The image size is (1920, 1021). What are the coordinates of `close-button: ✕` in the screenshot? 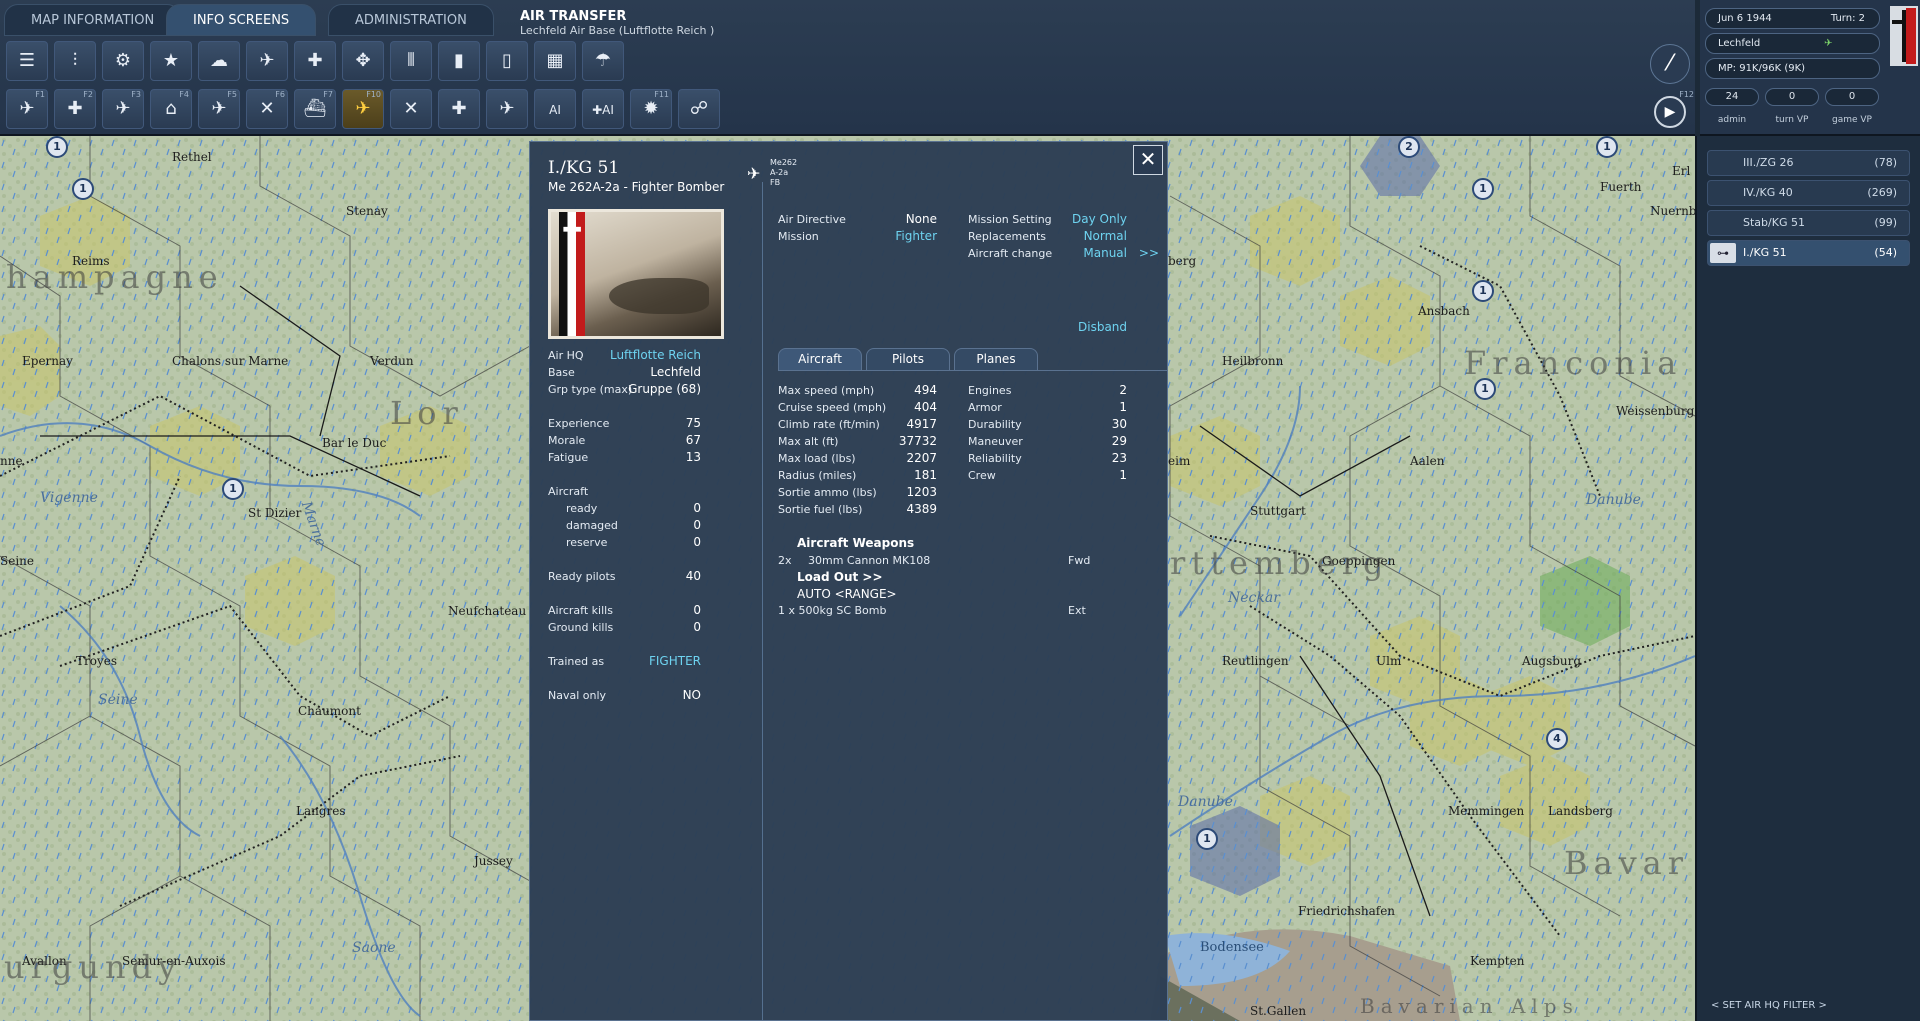 It's located at (1148, 160).